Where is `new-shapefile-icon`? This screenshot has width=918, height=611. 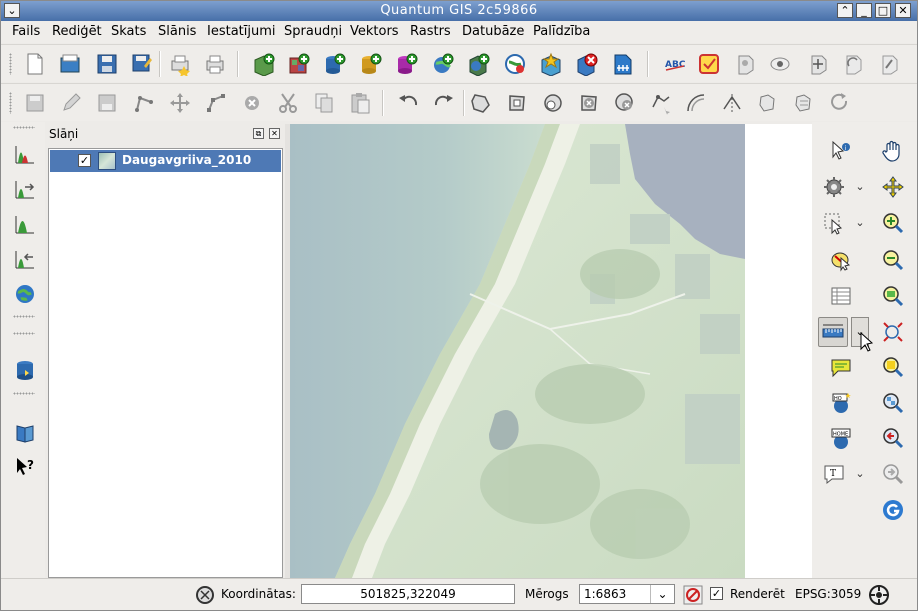 new-shapefile-icon is located at coordinates (515, 64).